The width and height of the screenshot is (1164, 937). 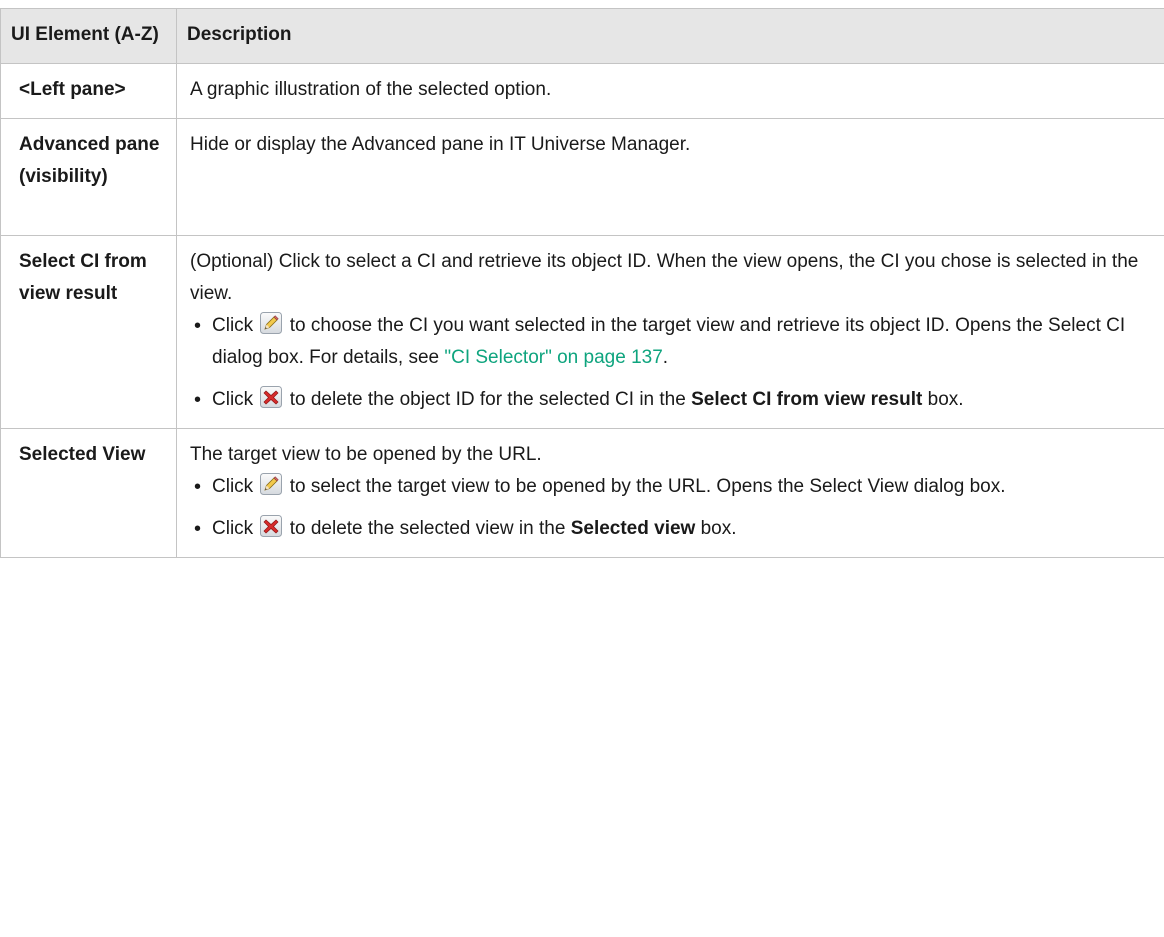 What do you see at coordinates (88, 177) in the screenshot?
I see `element-name: Advanced pane (visibility)` at bounding box center [88, 177].